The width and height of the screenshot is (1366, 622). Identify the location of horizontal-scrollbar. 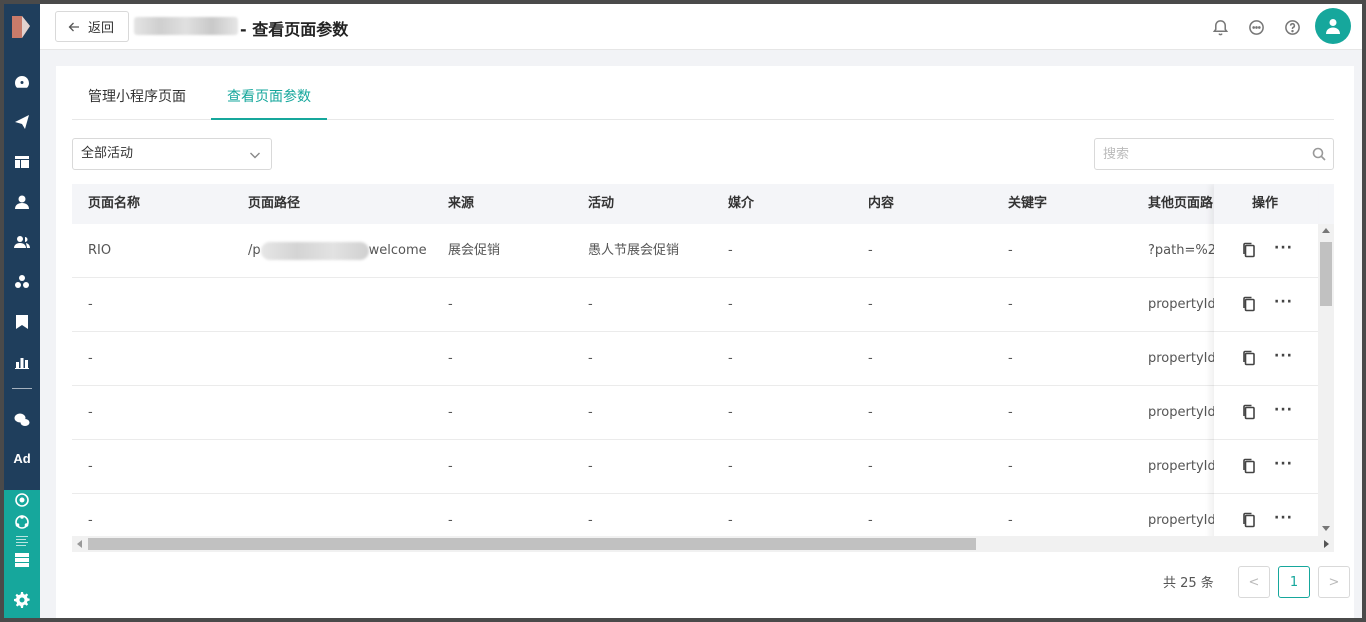
(703, 544).